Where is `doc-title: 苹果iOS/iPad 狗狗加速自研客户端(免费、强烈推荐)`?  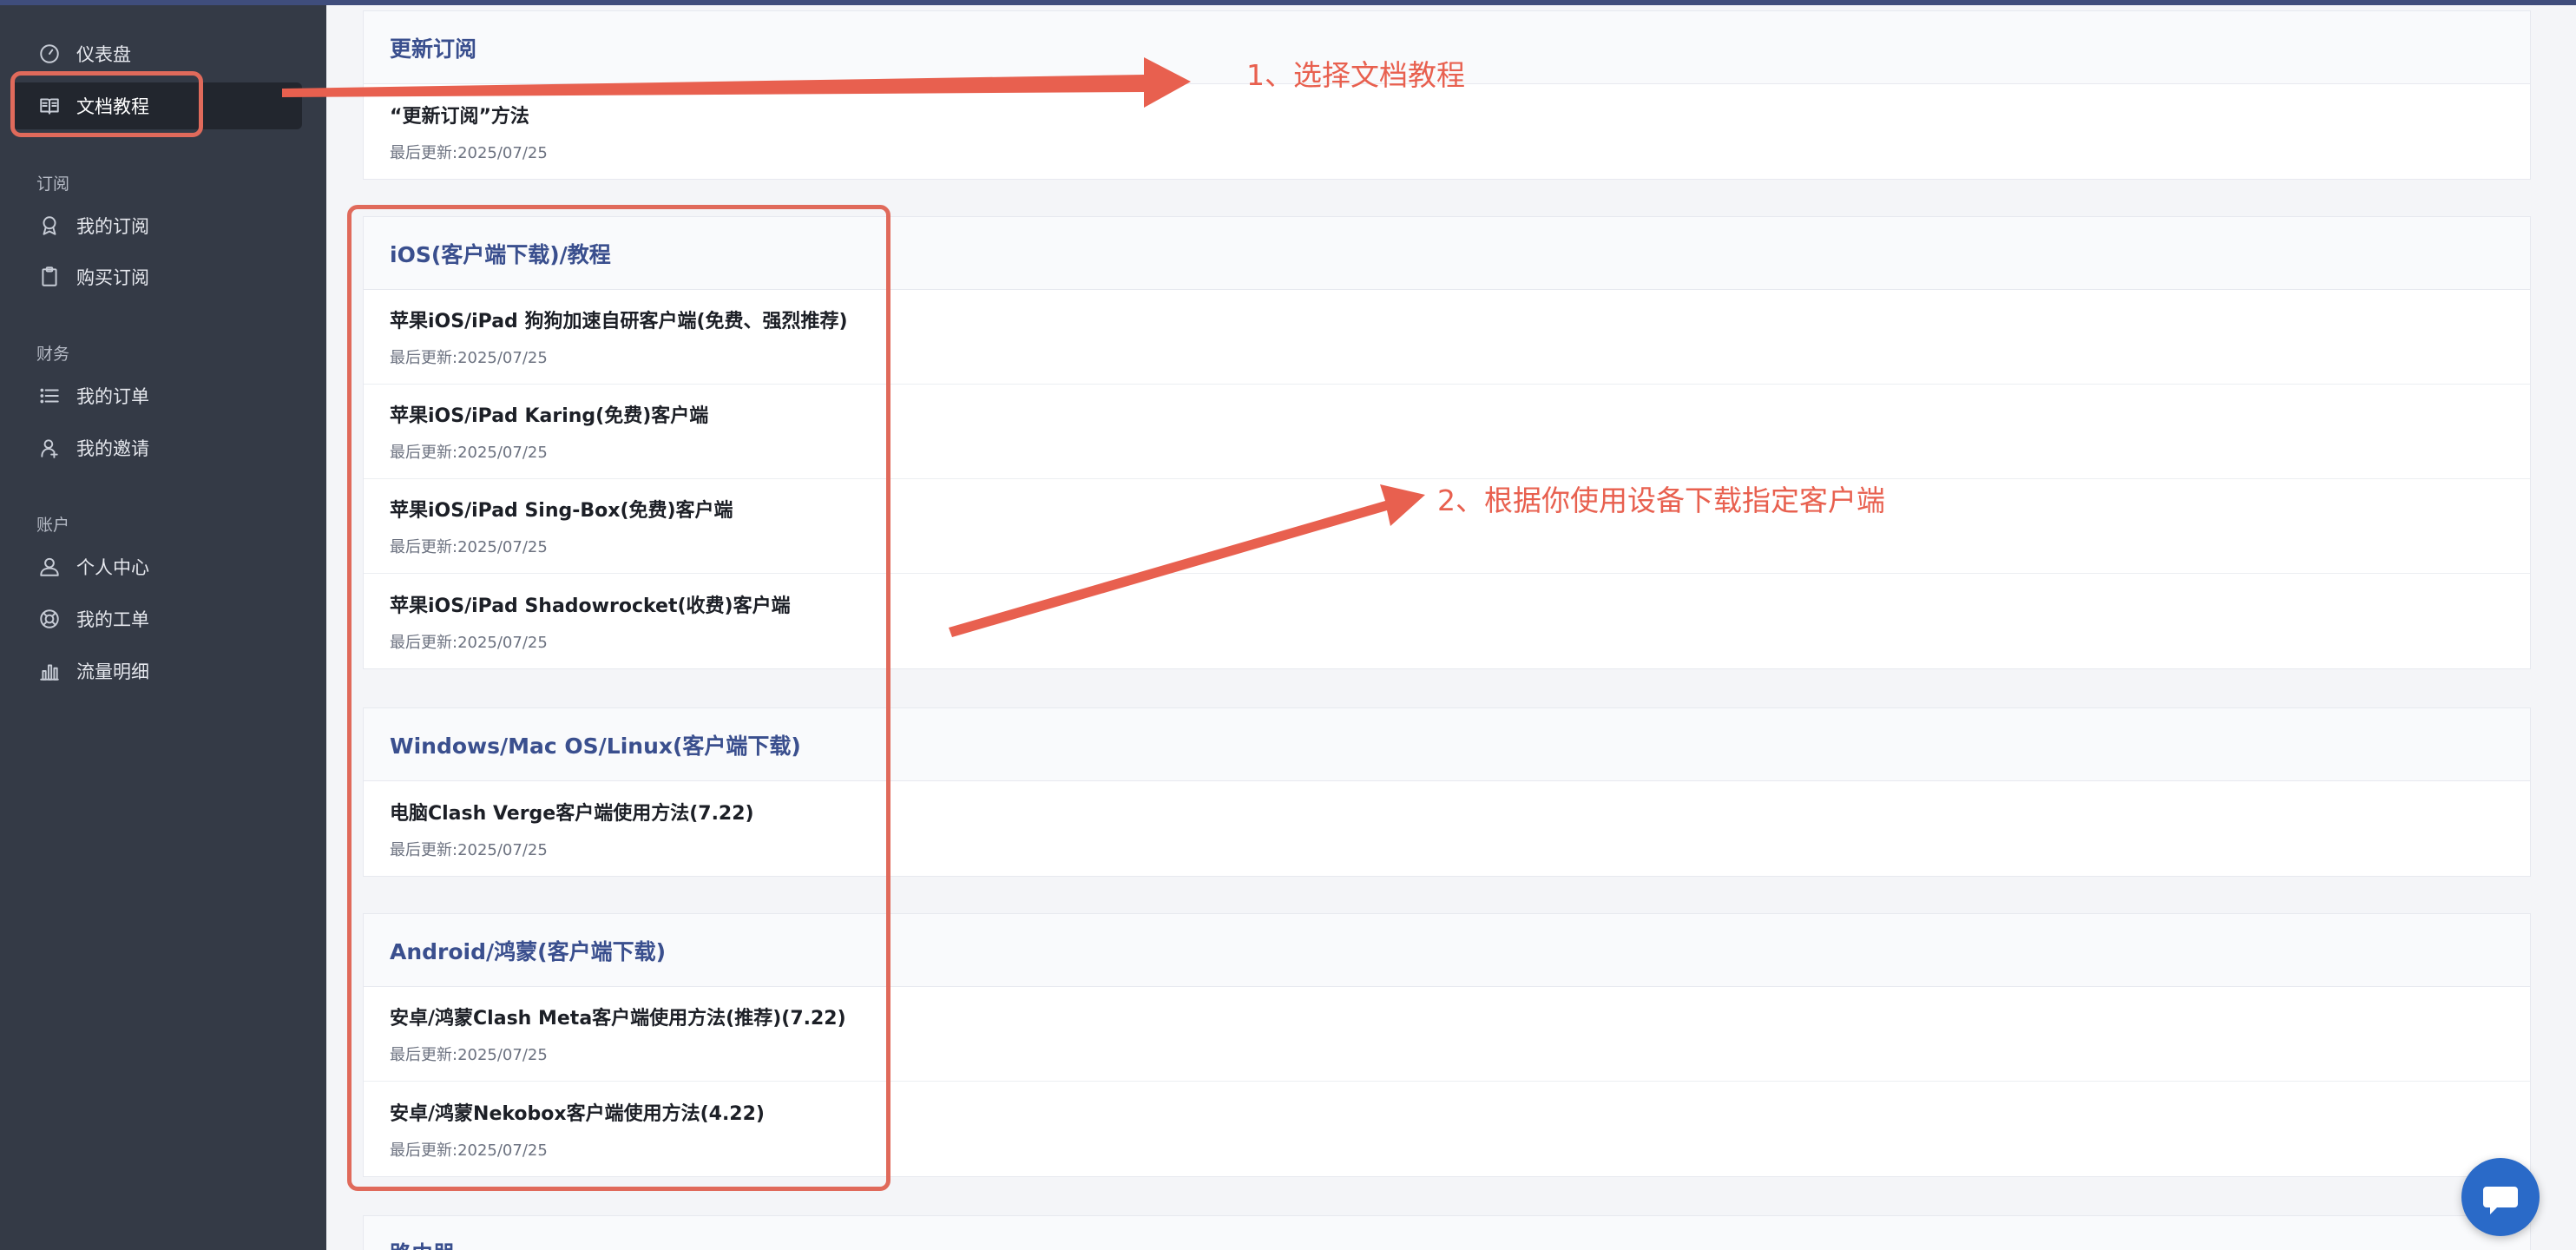
doc-title: 苹果iOS/iPad 狗狗加速自研客户端(免费、强烈推荐) is located at coordinates (619, 321).